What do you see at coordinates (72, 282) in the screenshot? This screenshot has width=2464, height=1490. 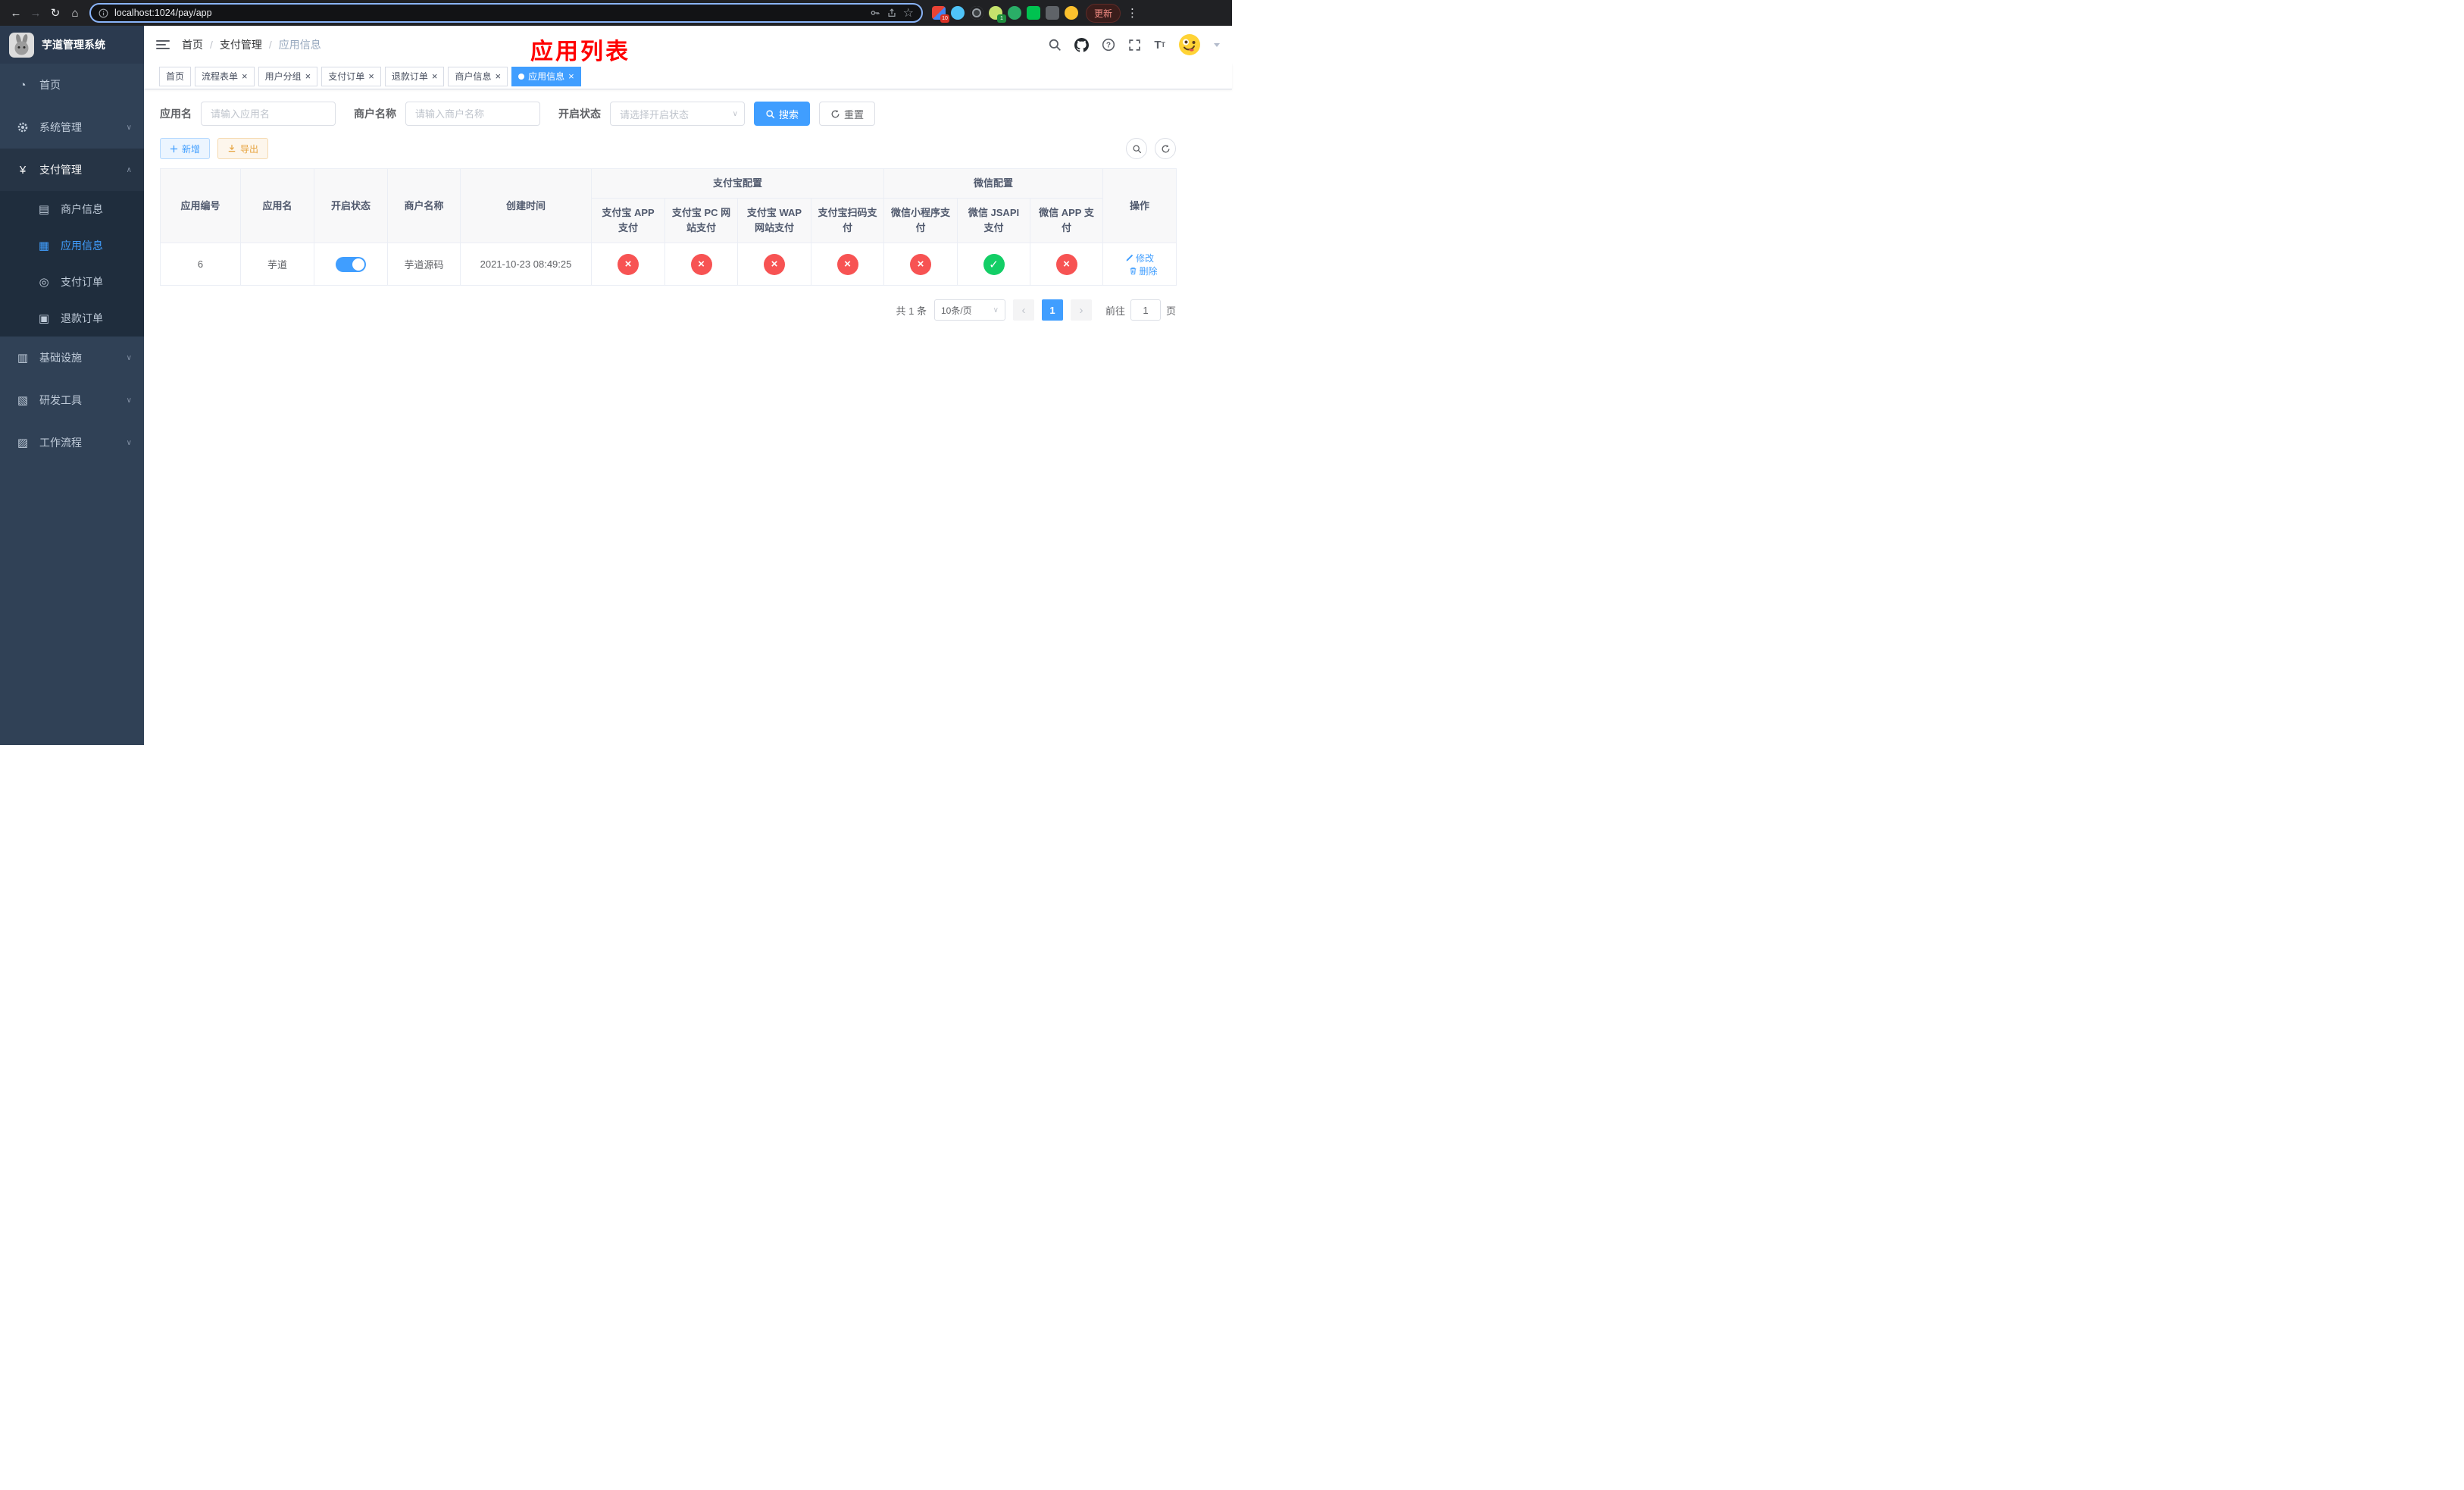 I see `sidebar-item-pay-orders: ◎ 支付订单` at bounding box center [72, 282].